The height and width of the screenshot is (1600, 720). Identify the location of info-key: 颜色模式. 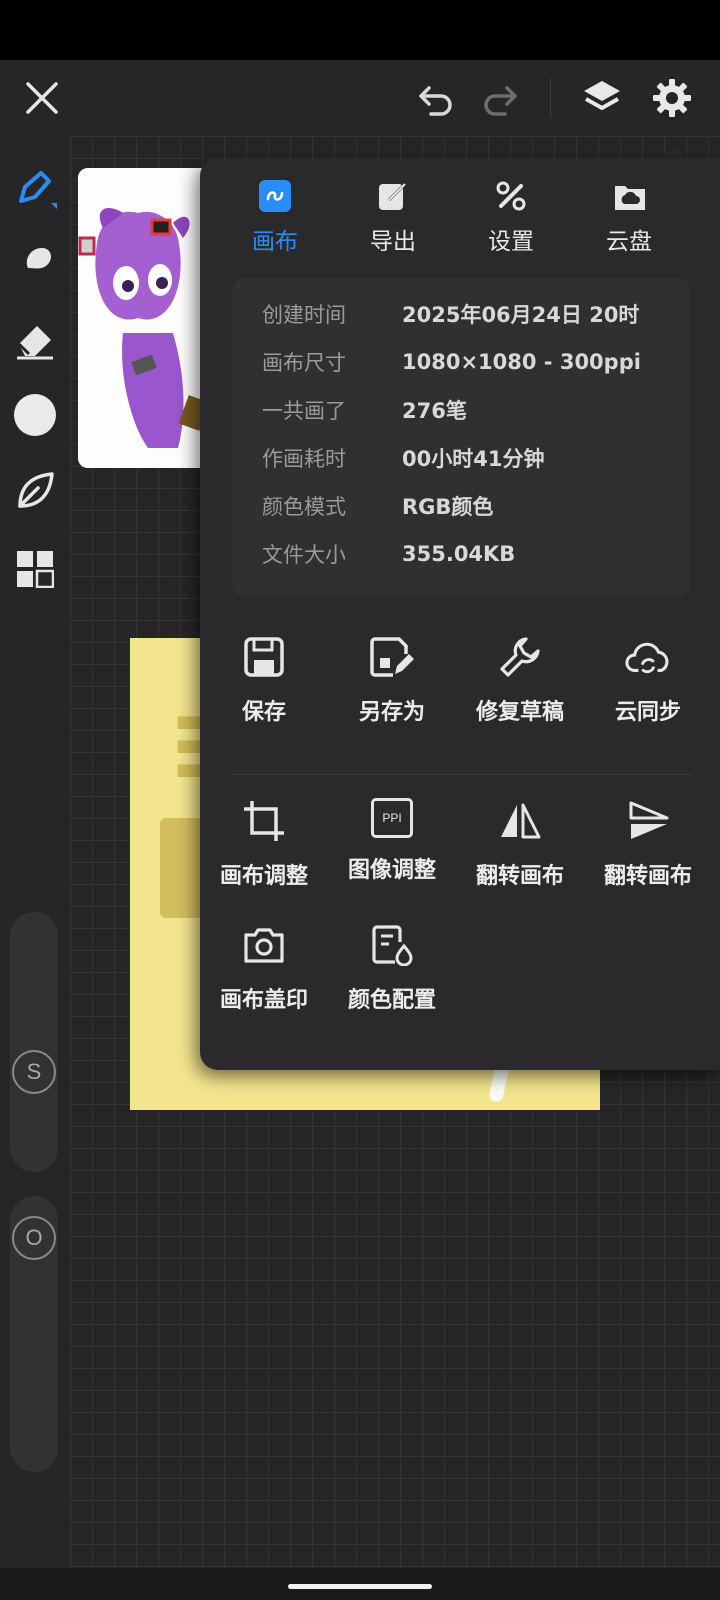
(304, 507).